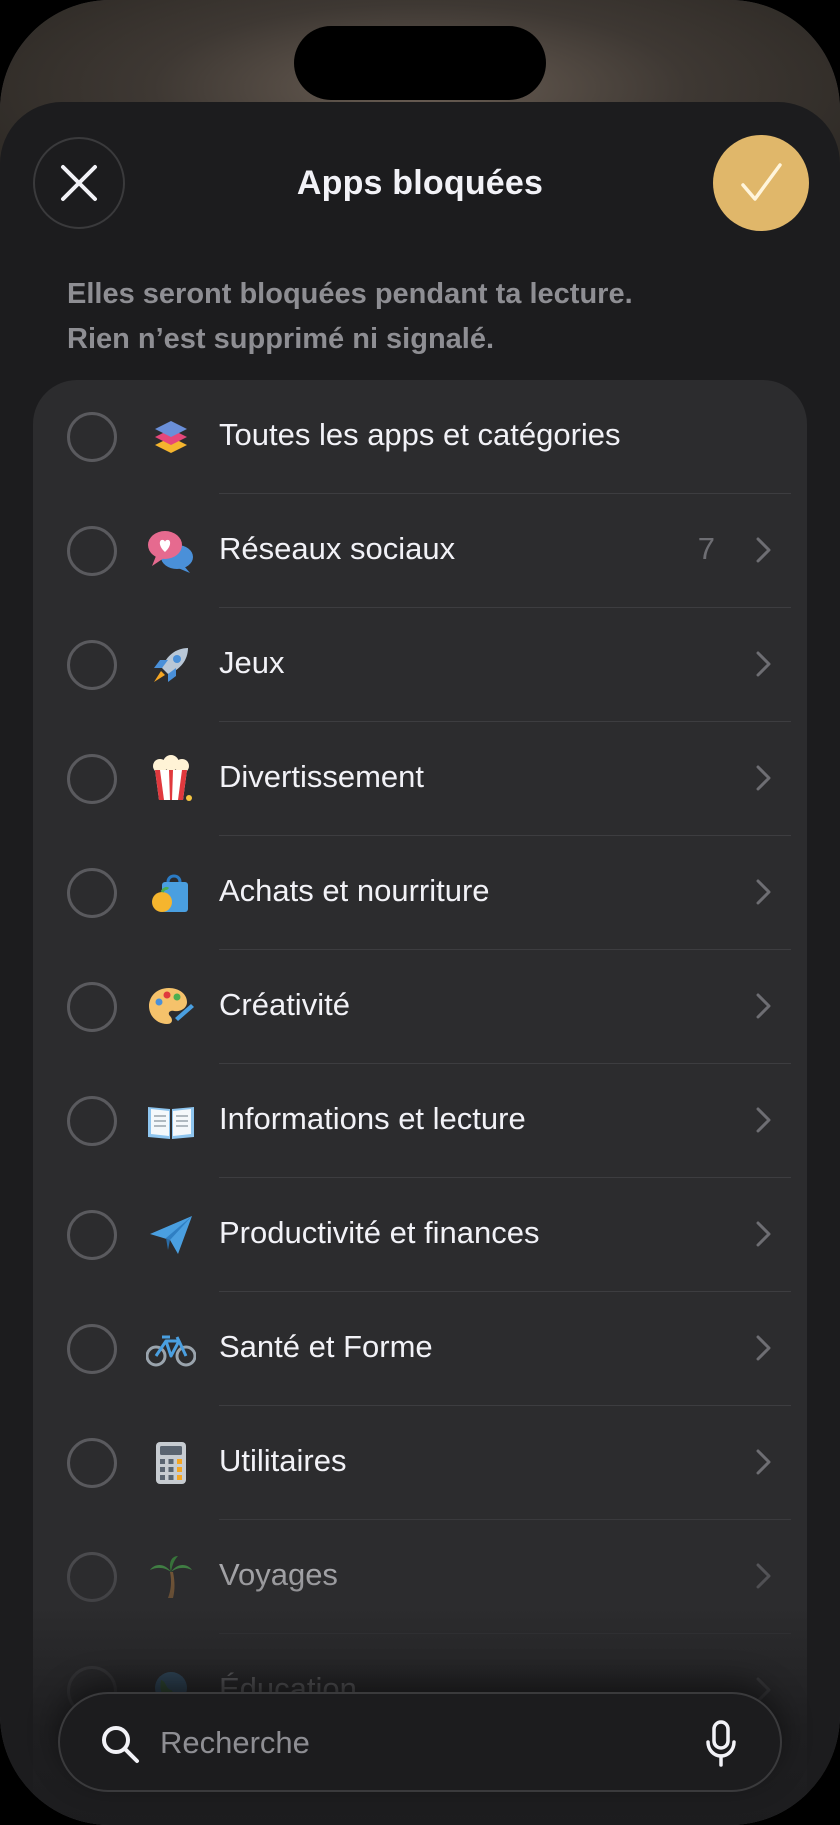 This screenshot has width=840, height=1825. Describe the element at coordinates (420, 1463) in the screenshot. I see `list-item-utilities: Utilitaires` at that location.